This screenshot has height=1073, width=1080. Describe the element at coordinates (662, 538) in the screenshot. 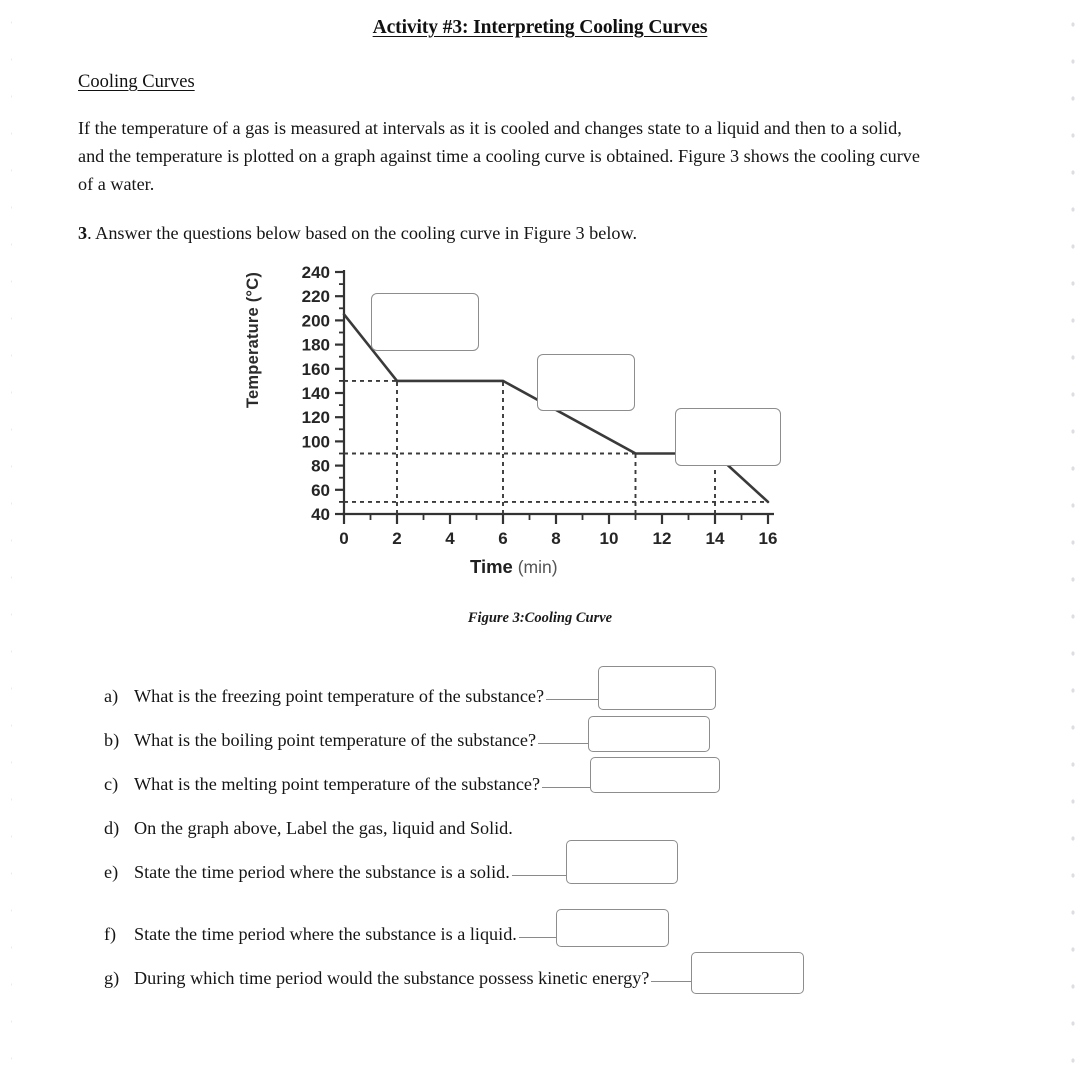

I see `x-tick-label: 12` at that location.